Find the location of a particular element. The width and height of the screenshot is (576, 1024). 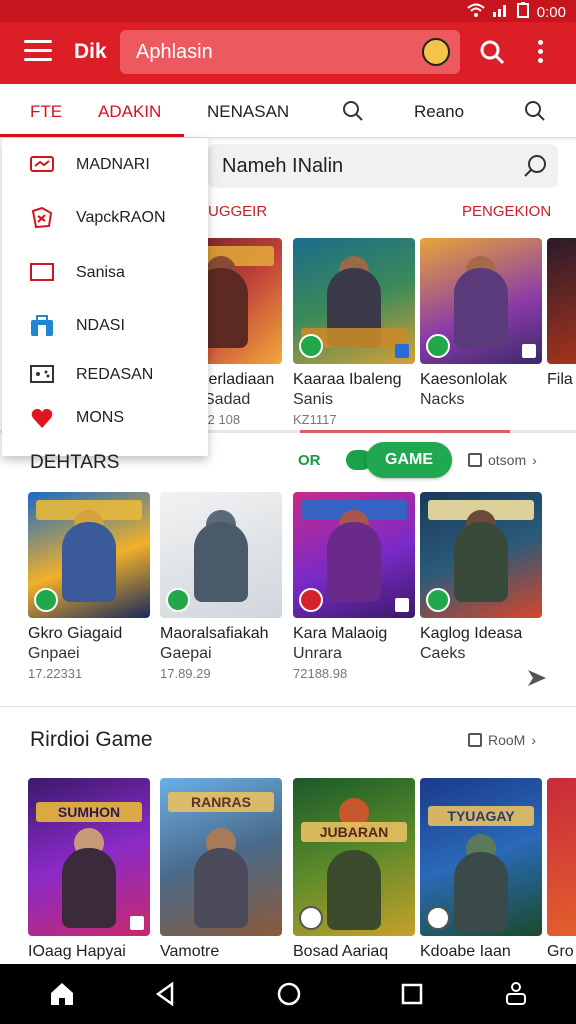

back-icon is located at coordinates (166, 994).